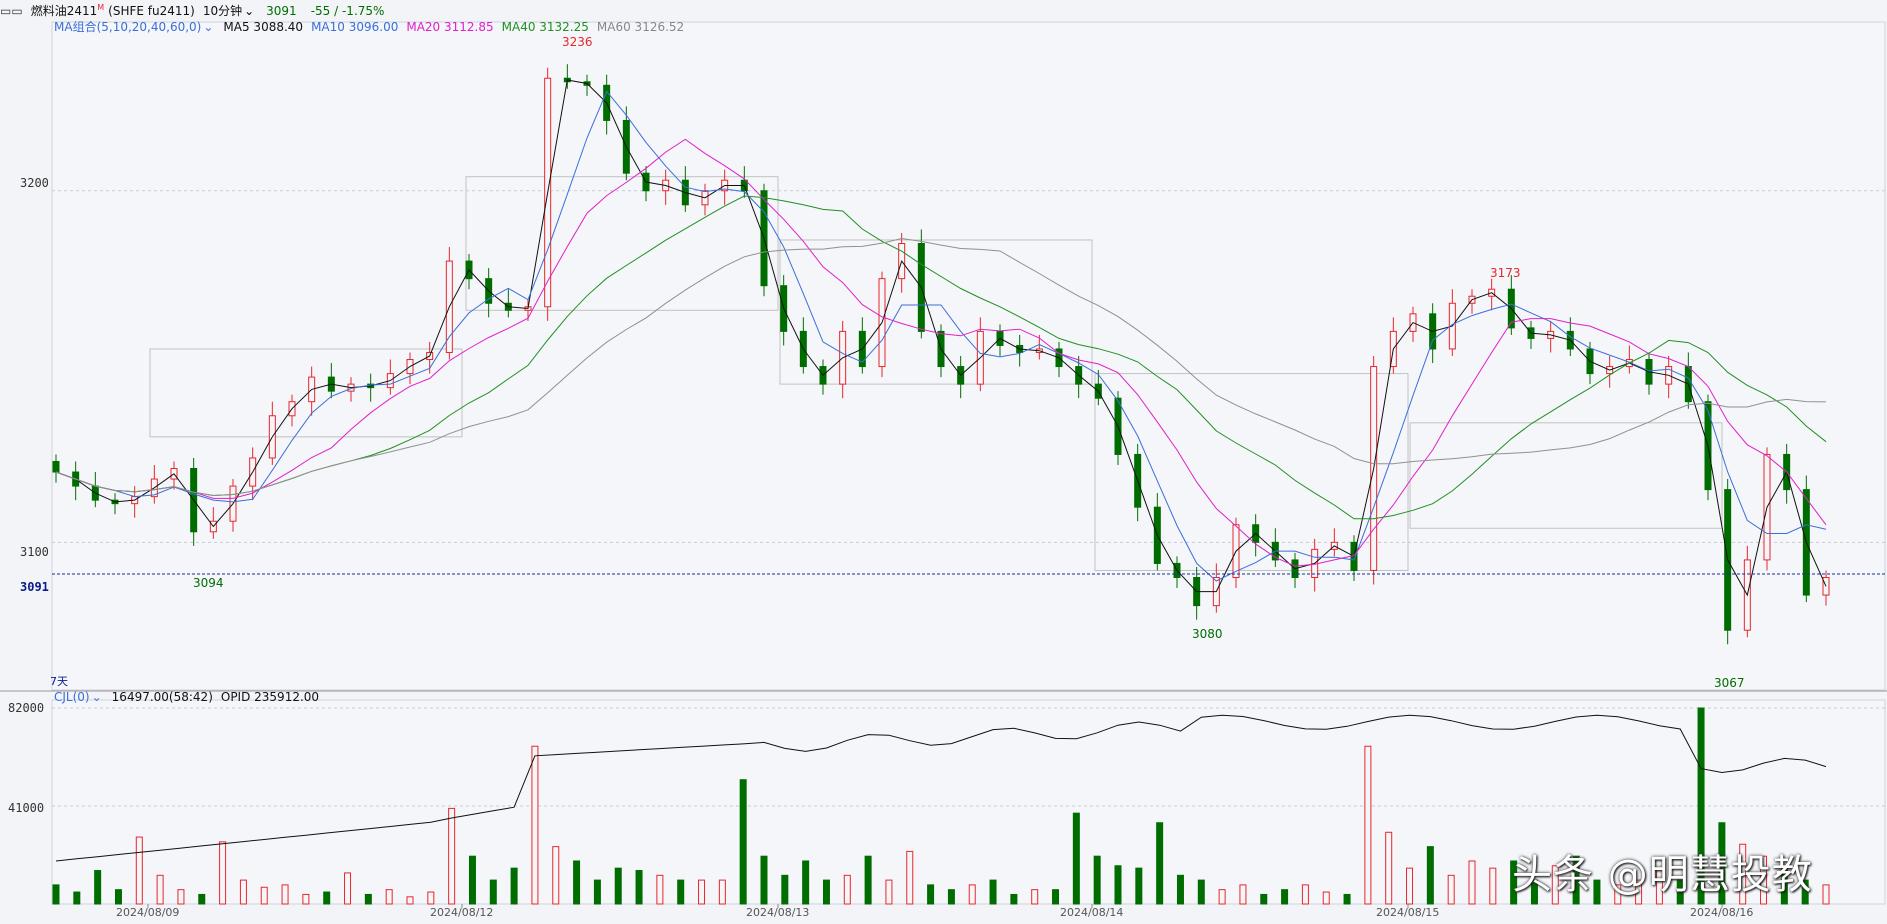 This screenshot has width=1887, height=924. I want to click on low-label: 3094, so click(208, 583).